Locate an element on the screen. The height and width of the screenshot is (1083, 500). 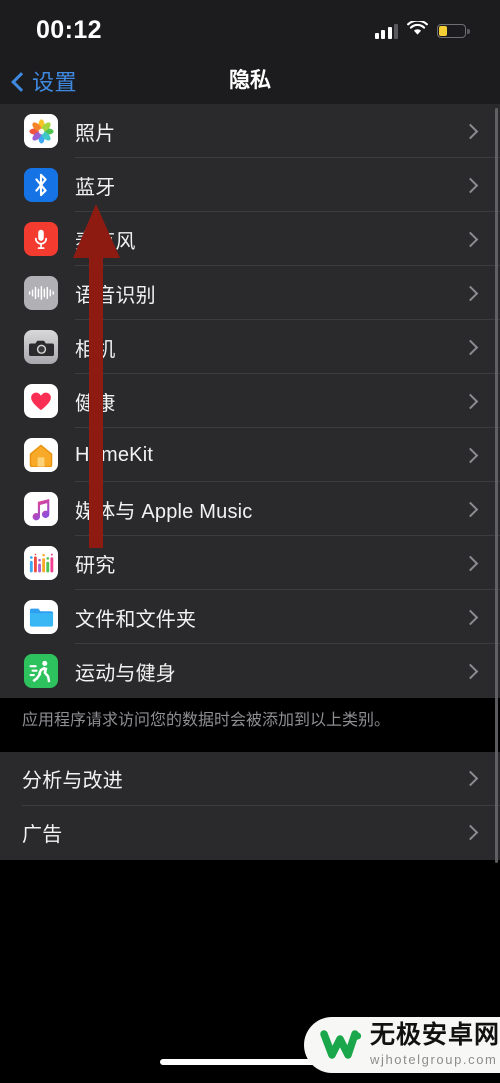
files-icon is located at coordinates (41, 617).